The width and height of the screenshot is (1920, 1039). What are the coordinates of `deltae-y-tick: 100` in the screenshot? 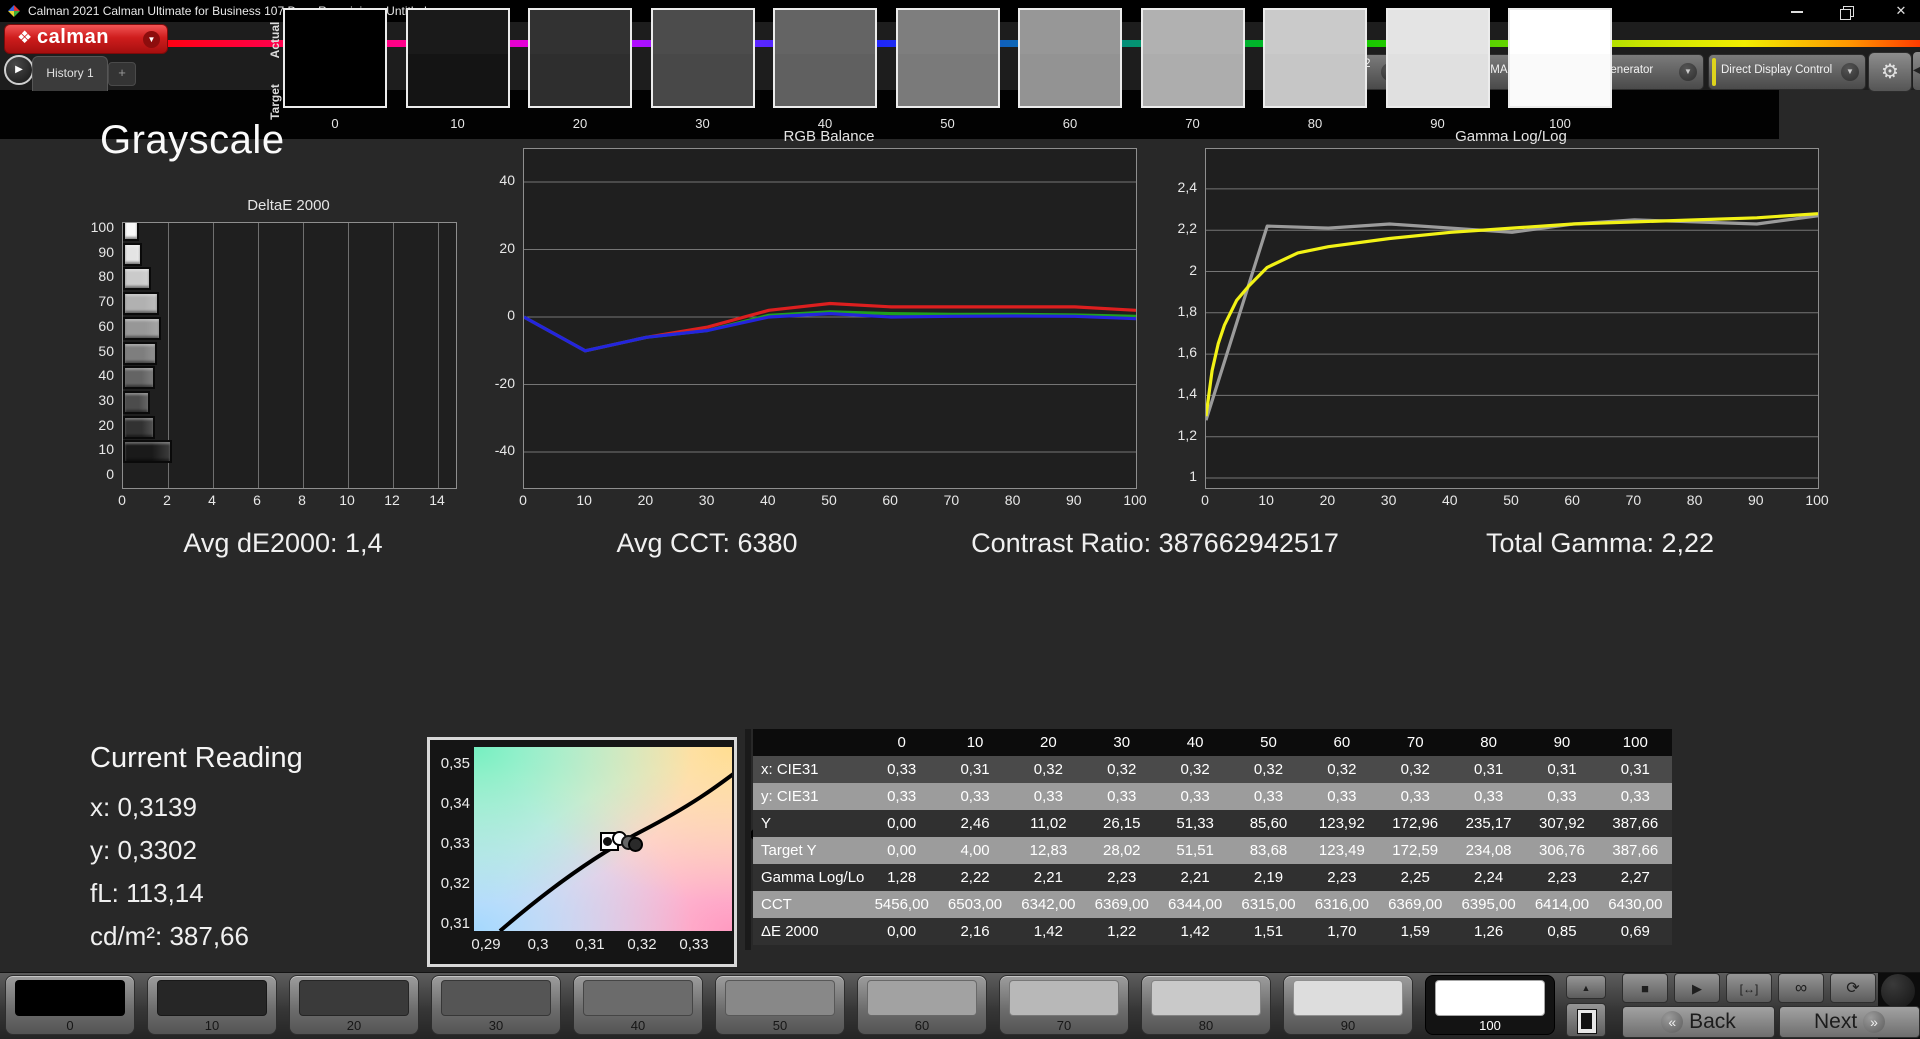 It's located at (102, 227).